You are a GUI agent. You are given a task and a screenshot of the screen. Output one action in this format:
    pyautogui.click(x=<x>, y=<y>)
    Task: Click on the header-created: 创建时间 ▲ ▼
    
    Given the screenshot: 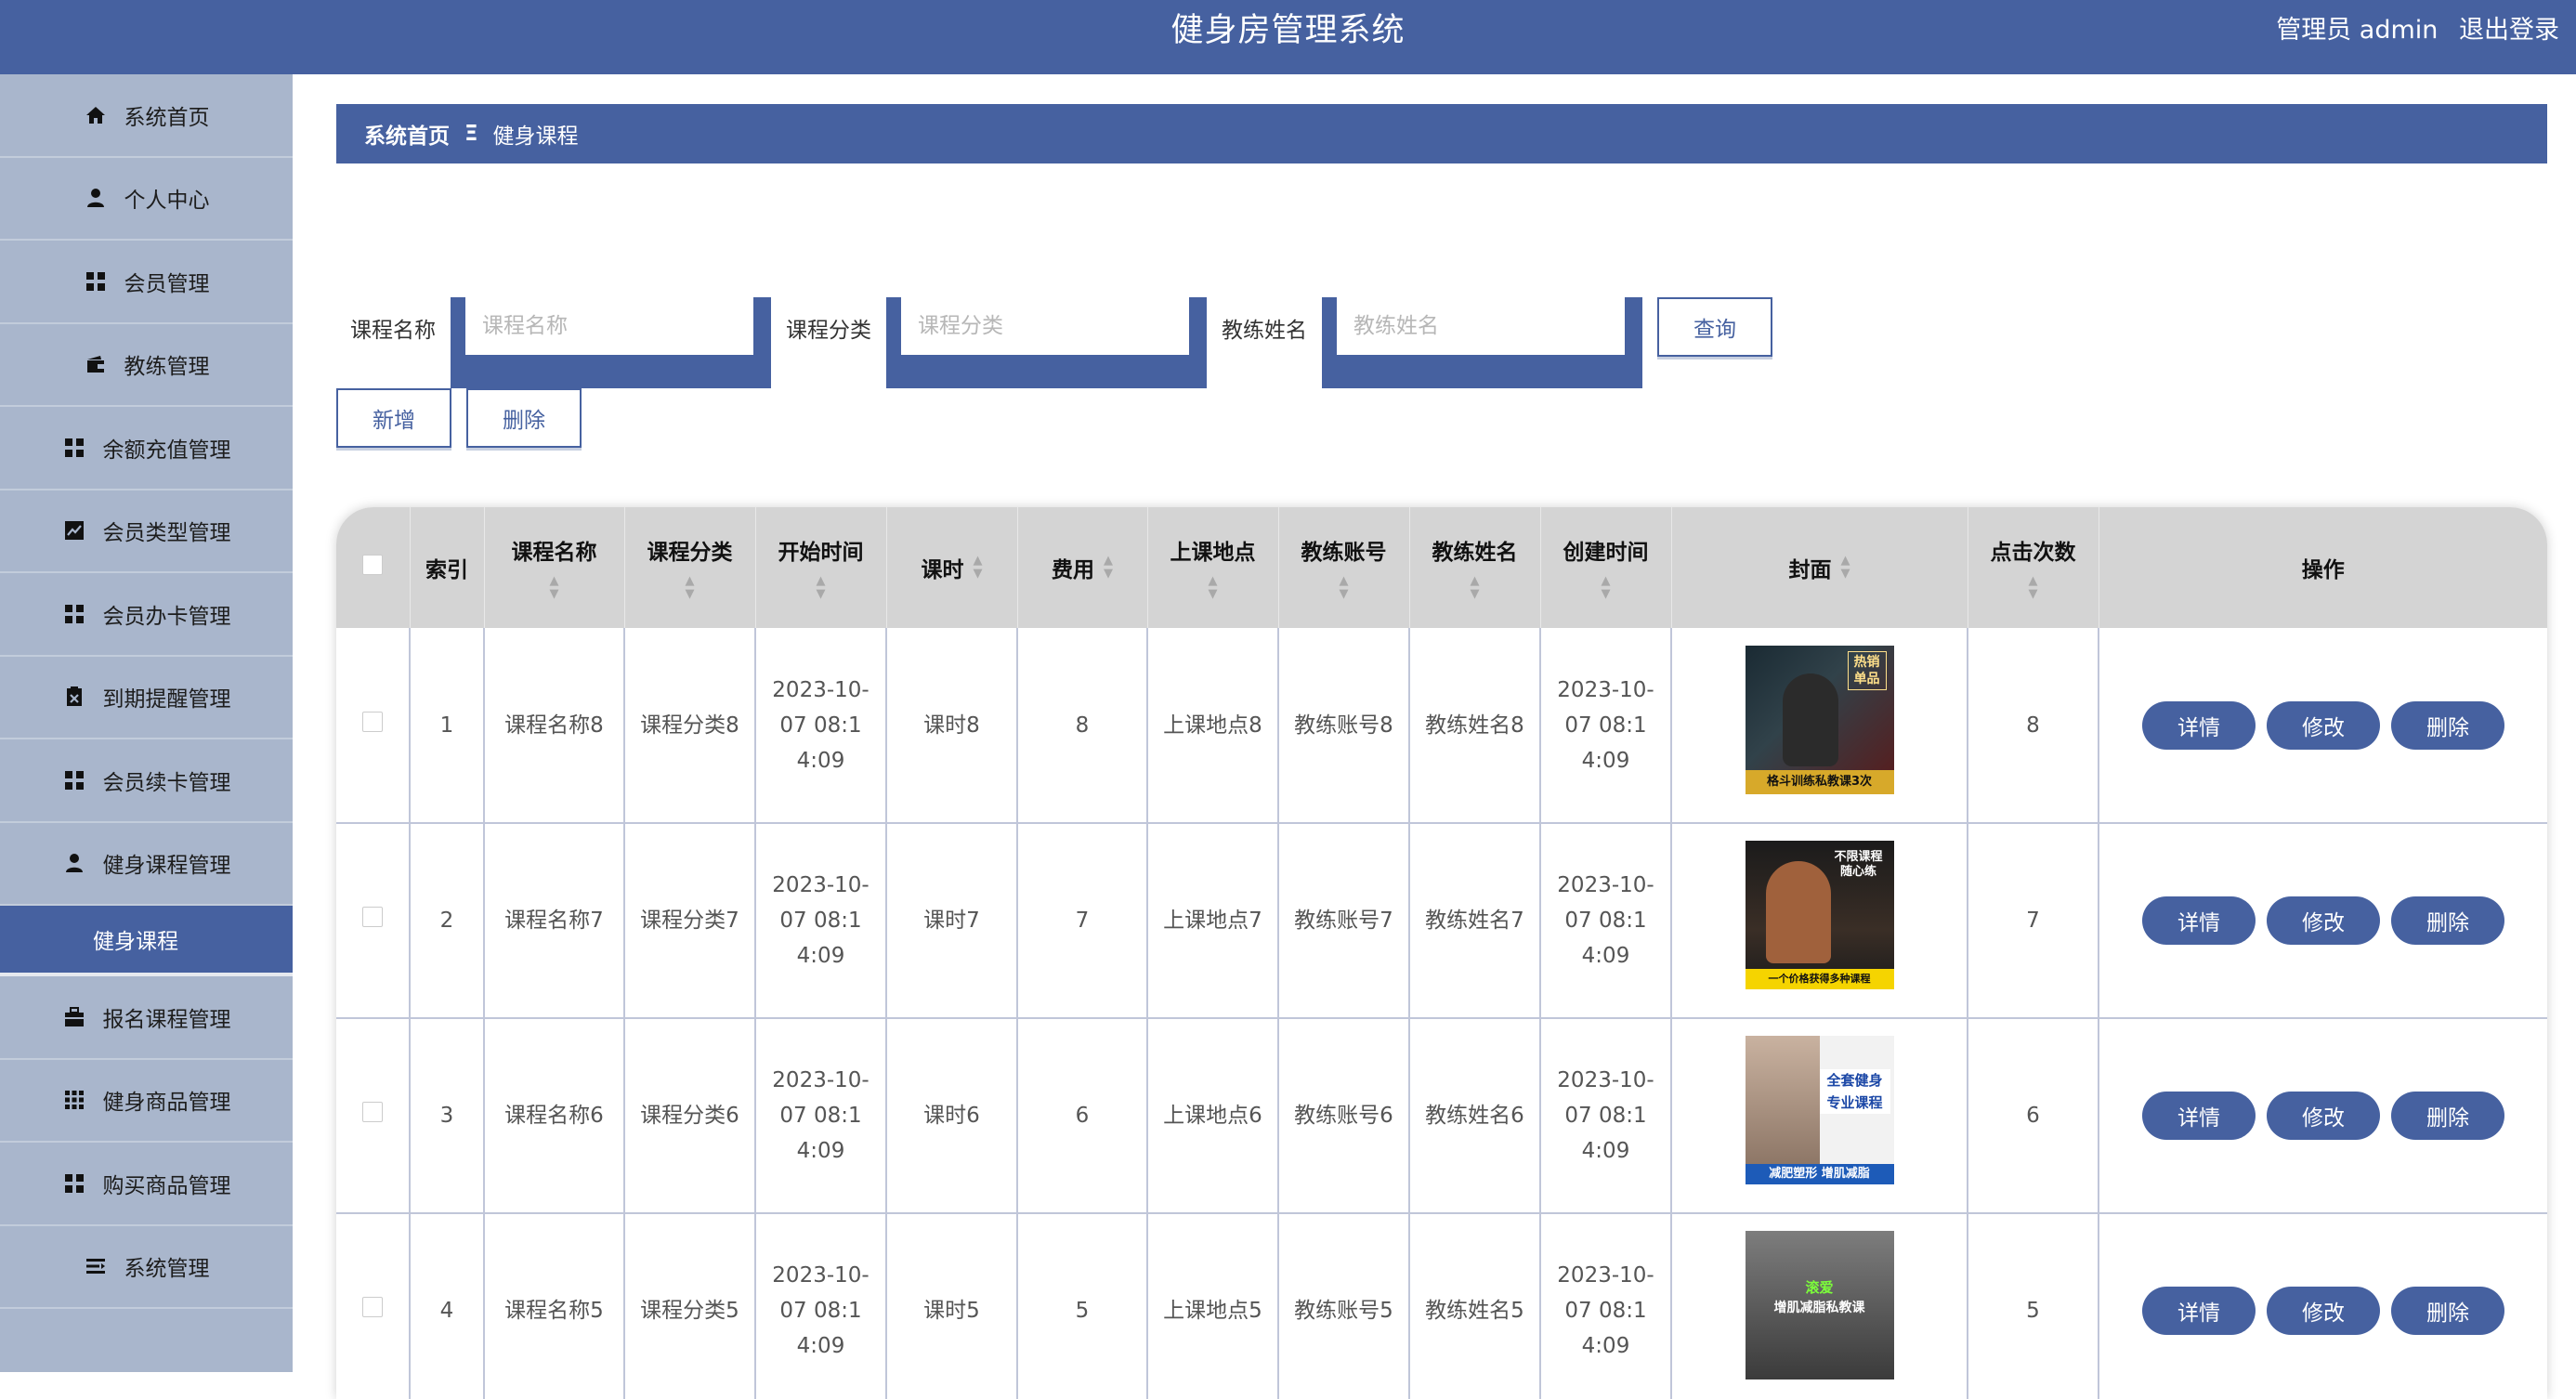 What is the action you would take?
    pyautogui.click(x=1606, y=567)
    